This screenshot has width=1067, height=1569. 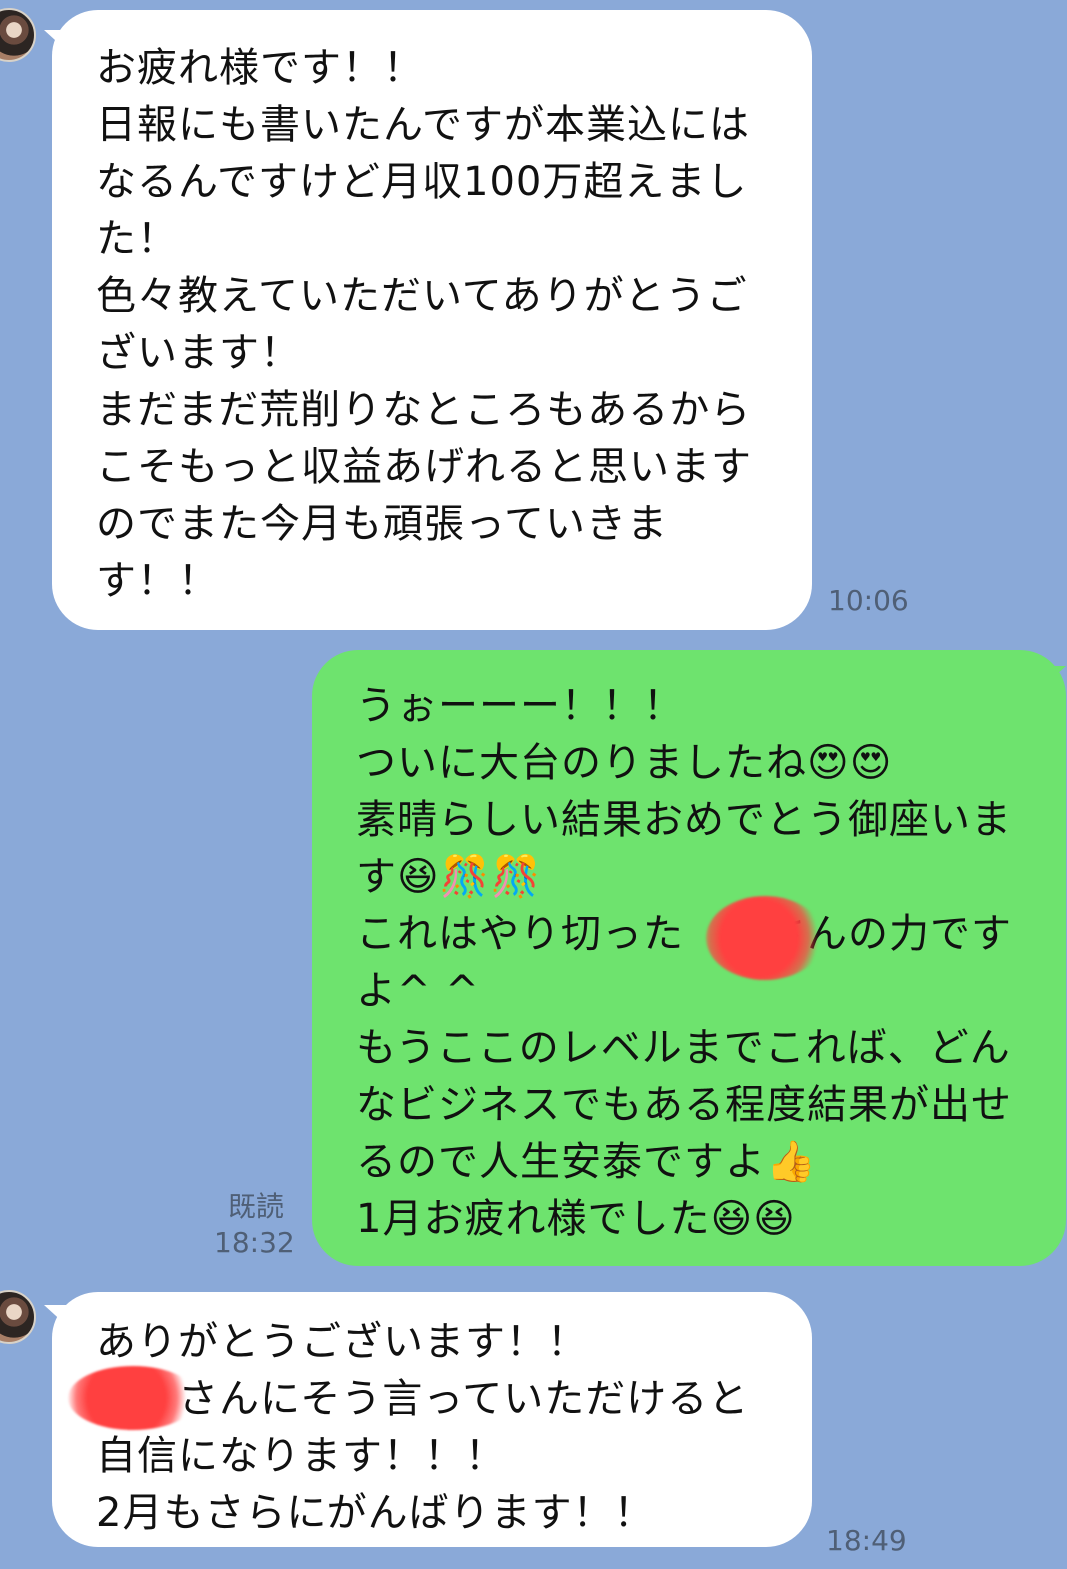 What do you see at coordinates (868, 600) in the screenshot?
I see `message-timestamp: 10:06` at bounding box center [868, 600].